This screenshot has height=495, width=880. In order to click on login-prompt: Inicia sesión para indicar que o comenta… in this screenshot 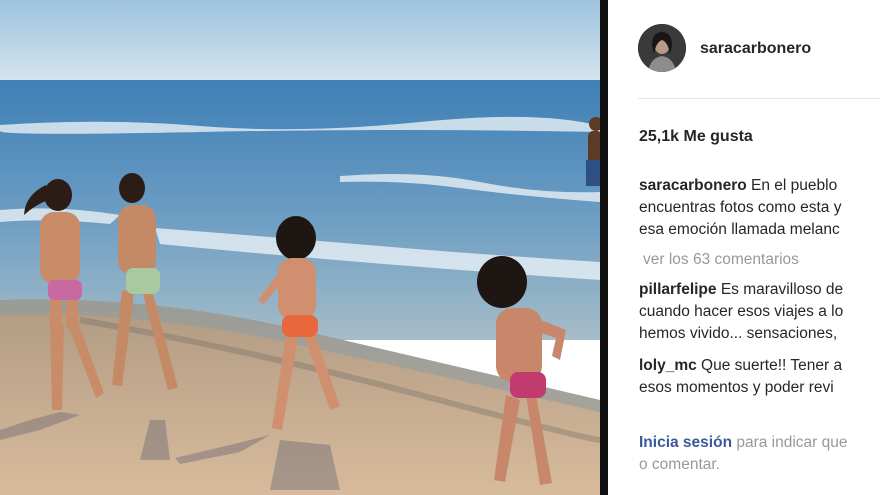, I will do `click(743, 454)`.